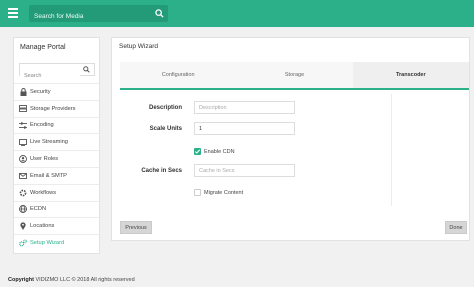 The height and width of the screenshot is (287, 474). Describe the element at coordinates (237, 13) in the screenshot. I see `top-bar` at that location.